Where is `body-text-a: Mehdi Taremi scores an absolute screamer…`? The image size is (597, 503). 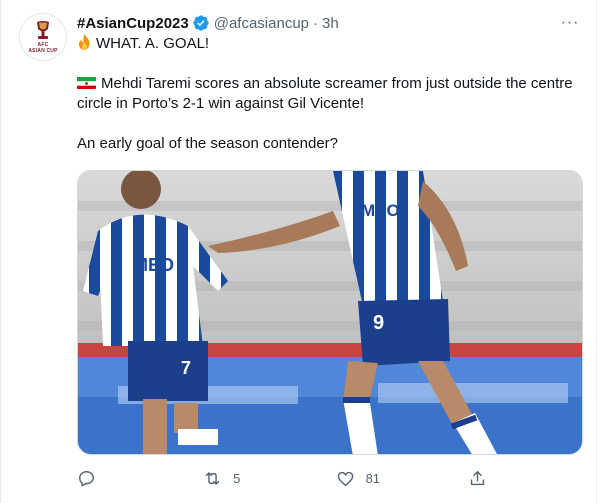 body-text-a: Mehdi Taremi scores an absolute screamer… is located at coordinates (337, 83).